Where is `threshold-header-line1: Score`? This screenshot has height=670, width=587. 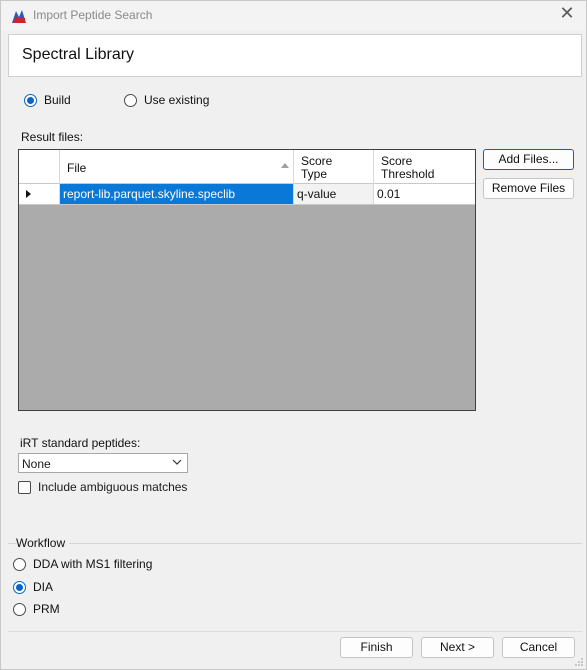
threshold-header-line1: Score is located at coordinates (397, 161).